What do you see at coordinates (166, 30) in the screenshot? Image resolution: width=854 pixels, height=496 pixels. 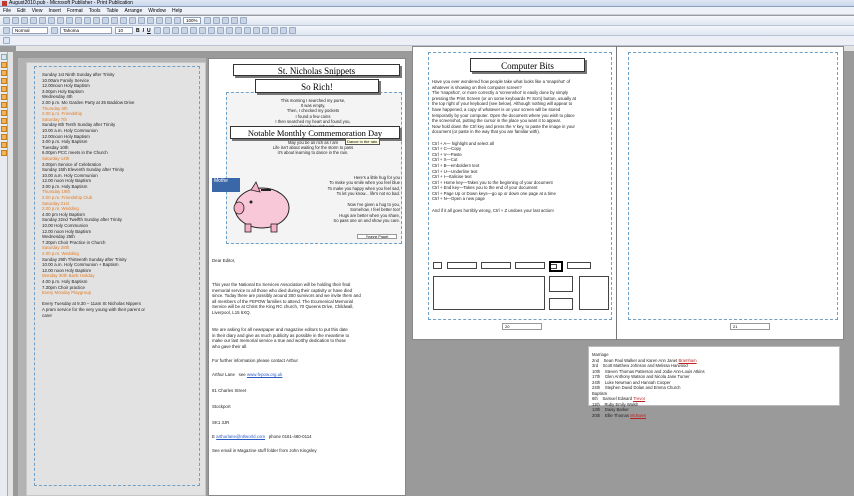 I see `align-center-icon` at bounding box center [166, 30].